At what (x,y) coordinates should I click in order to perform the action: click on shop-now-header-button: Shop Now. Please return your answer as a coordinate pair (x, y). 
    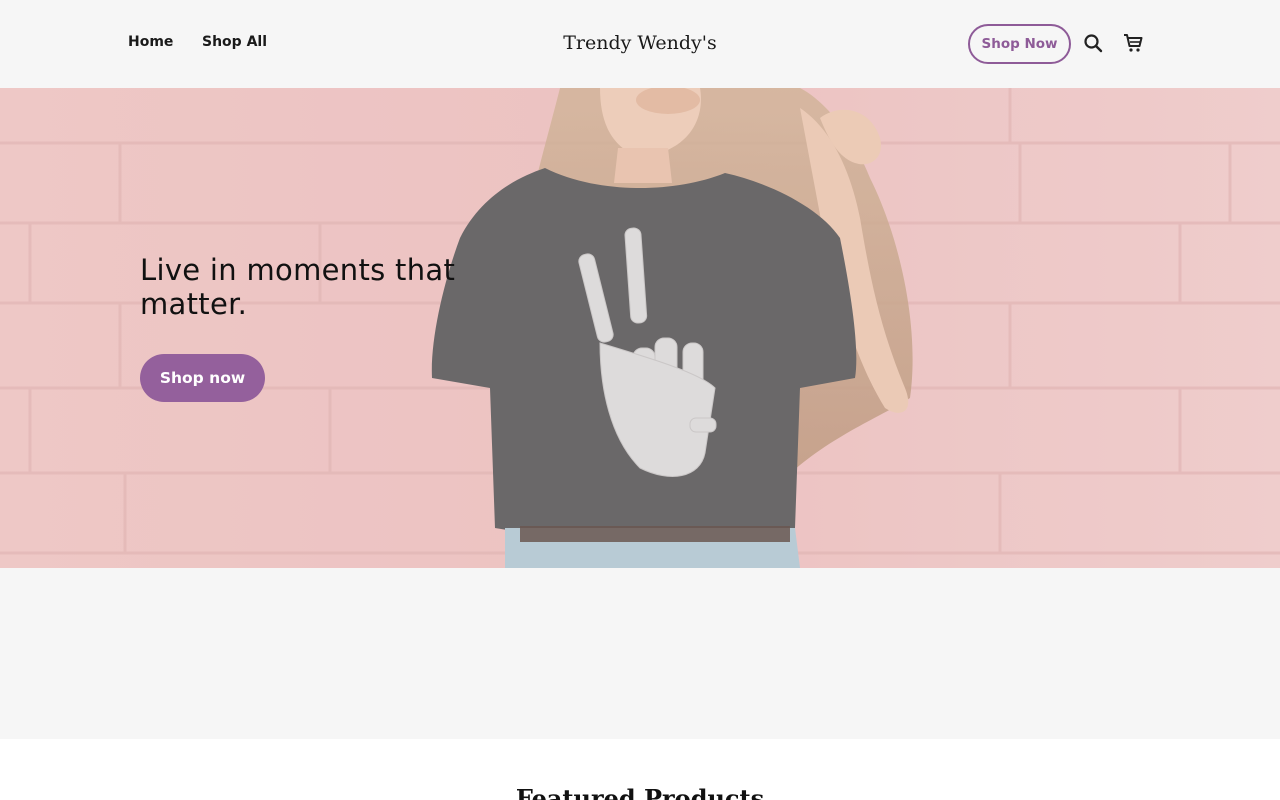
    Looking at the image, I should click on (1019, 44).